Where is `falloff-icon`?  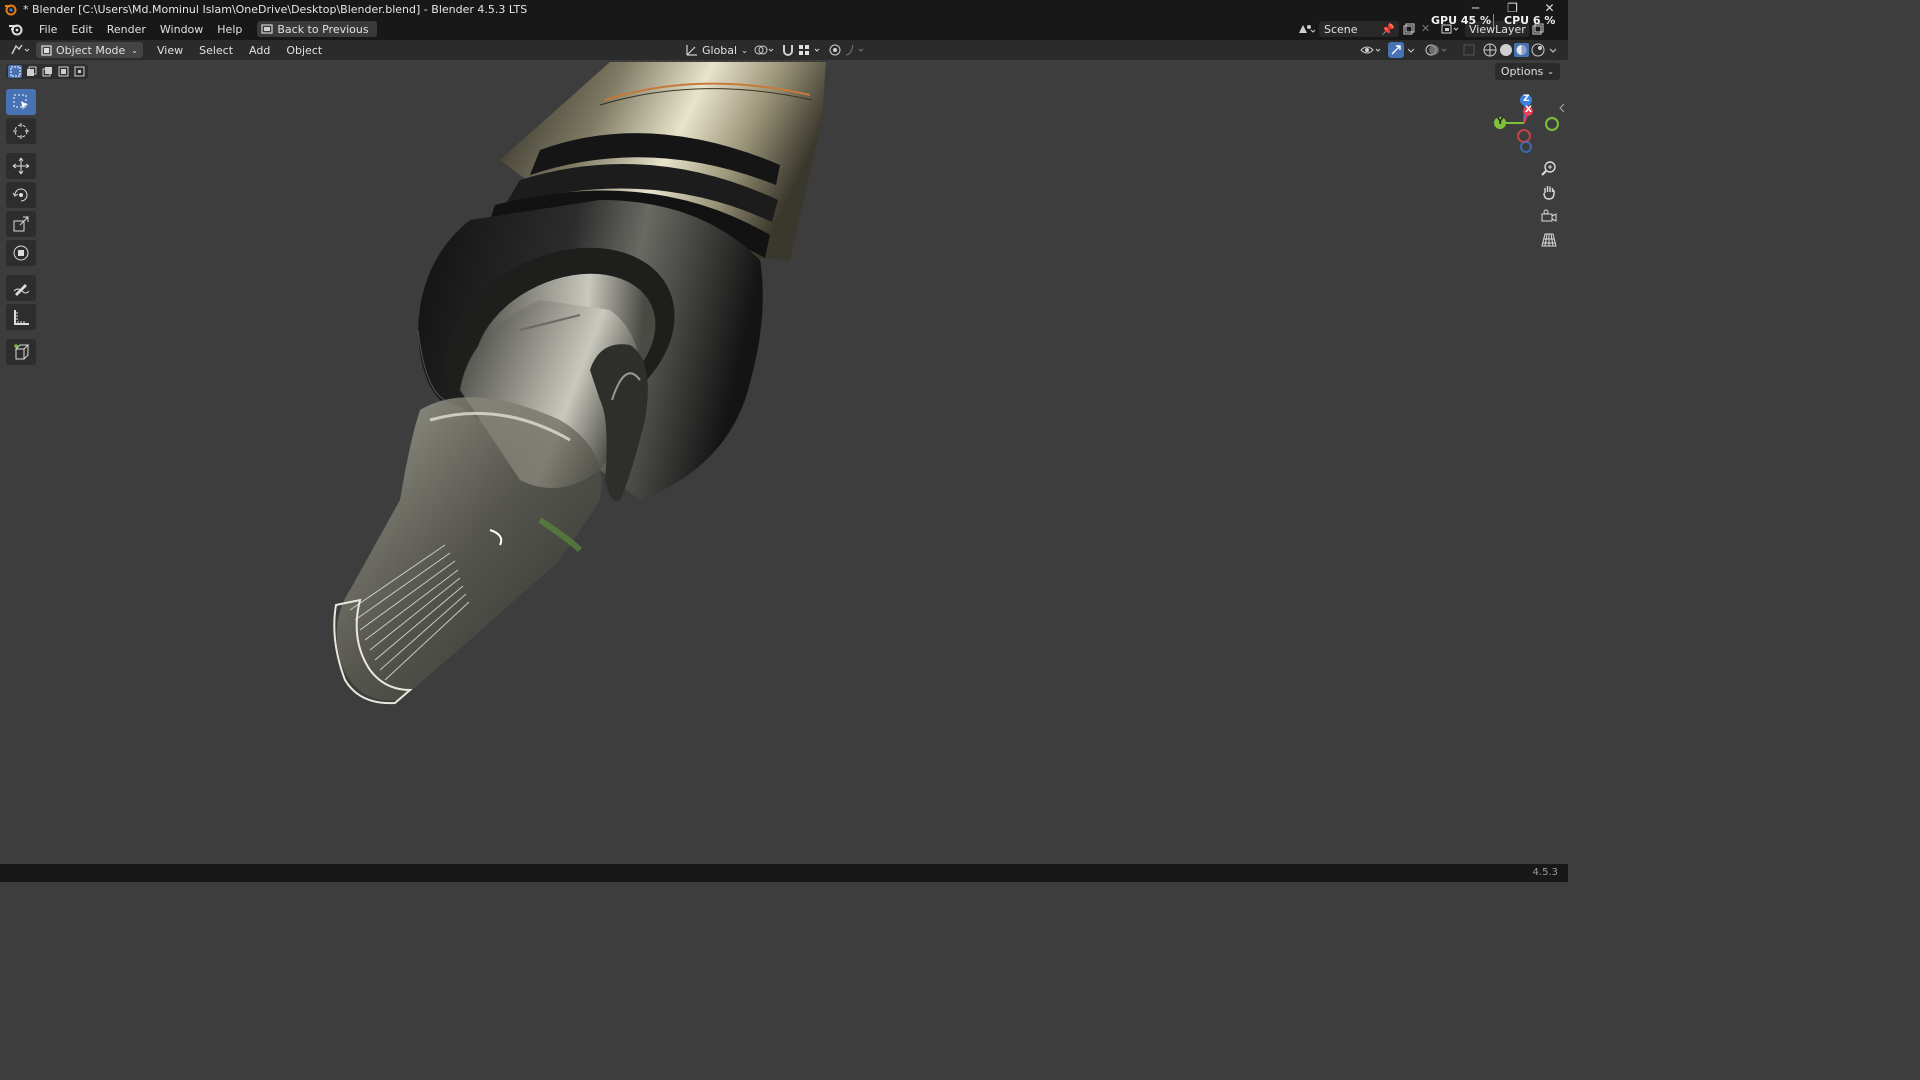 falloff-icon is located at coordinates (857, 50).